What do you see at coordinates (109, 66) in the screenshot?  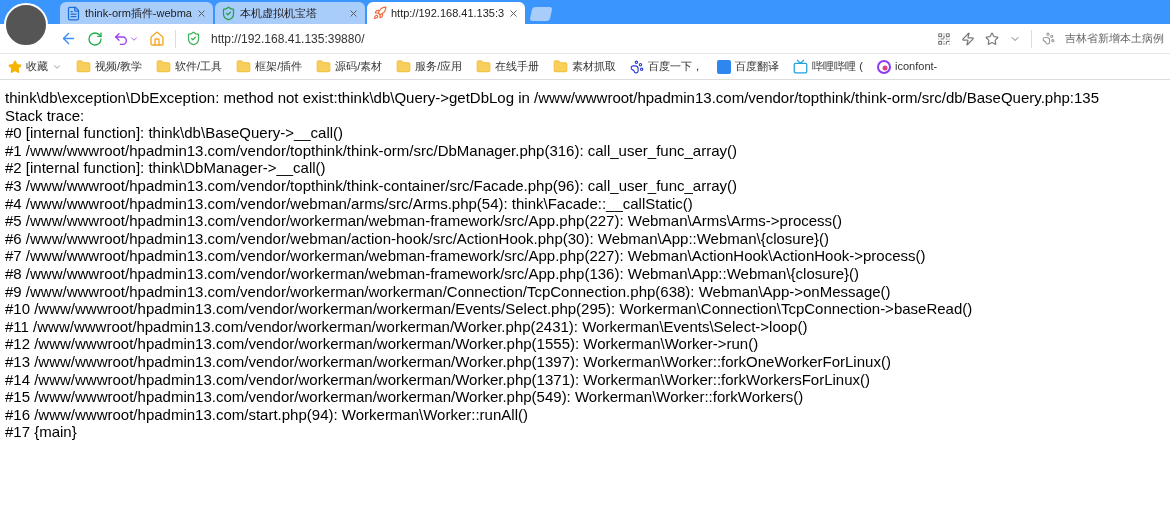 I see `bookmark-item: 视频/教学` at bounding box center [109, 66].